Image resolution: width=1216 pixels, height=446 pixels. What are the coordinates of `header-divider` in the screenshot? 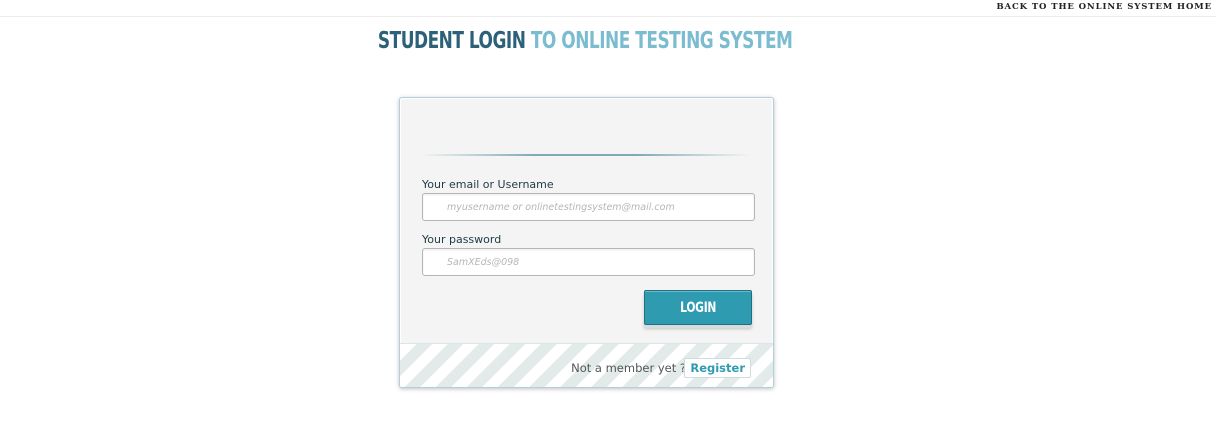 It's located at (585, 155).